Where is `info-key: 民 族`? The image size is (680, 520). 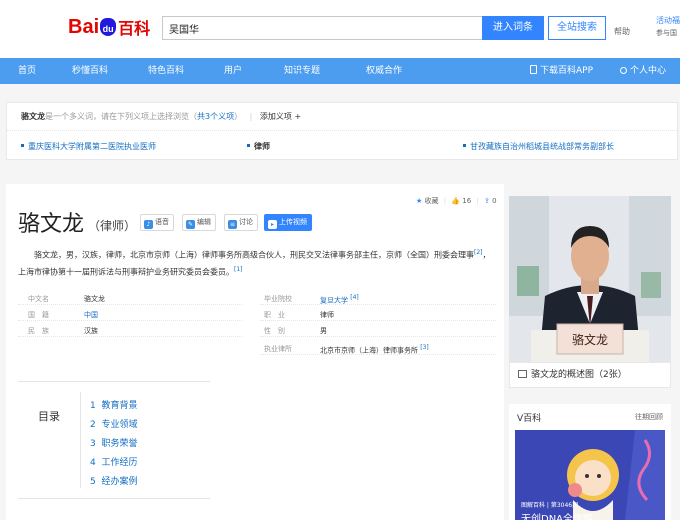 info-key: 民 族 is located at coordinates (38, 331).